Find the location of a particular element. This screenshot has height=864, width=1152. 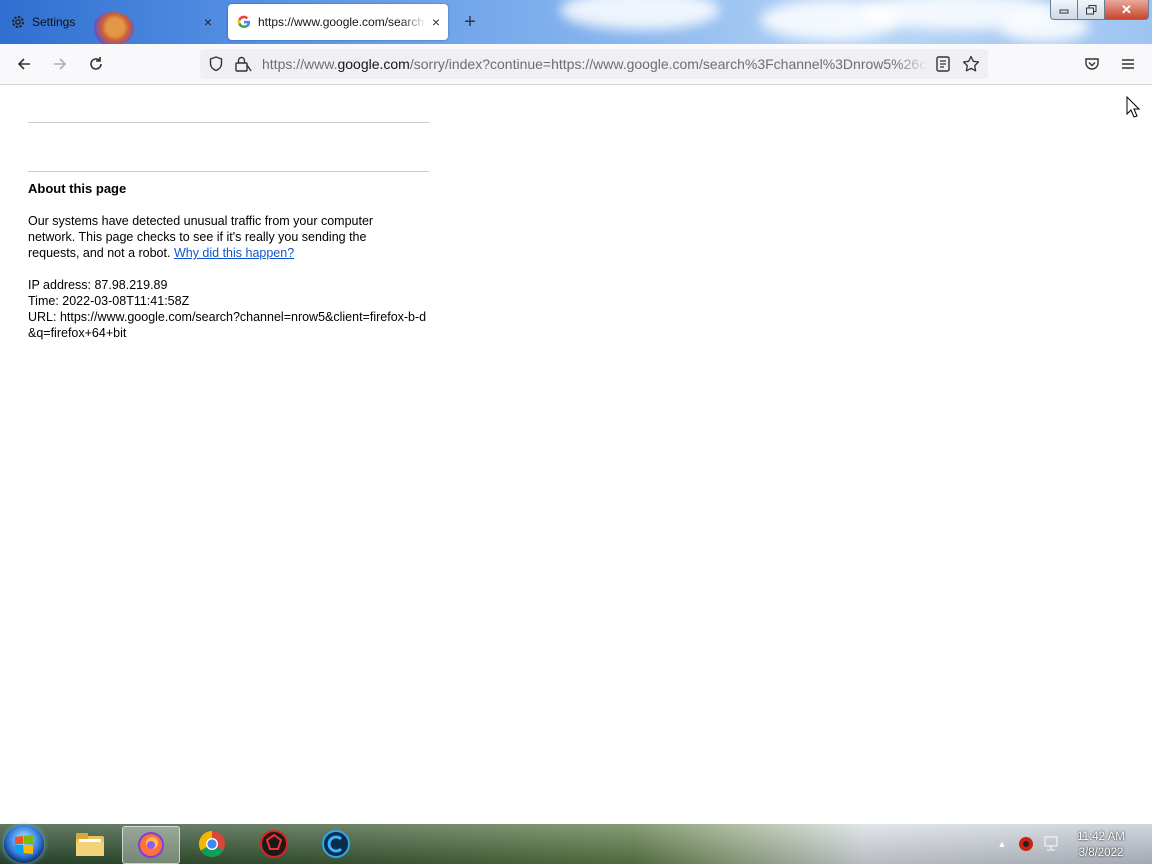

firefox-icon is located at coordinates (151, 845).